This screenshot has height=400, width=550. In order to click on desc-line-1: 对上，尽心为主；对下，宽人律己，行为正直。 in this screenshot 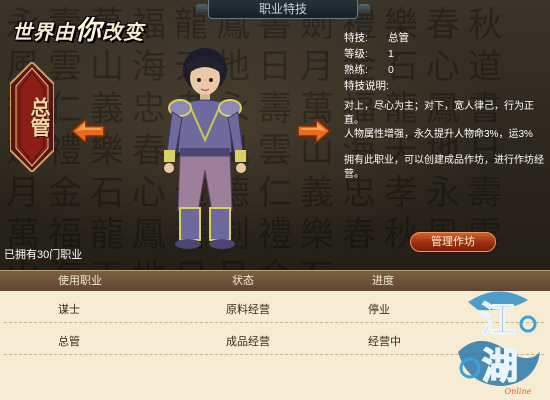, I will do `click(439, 113)`.